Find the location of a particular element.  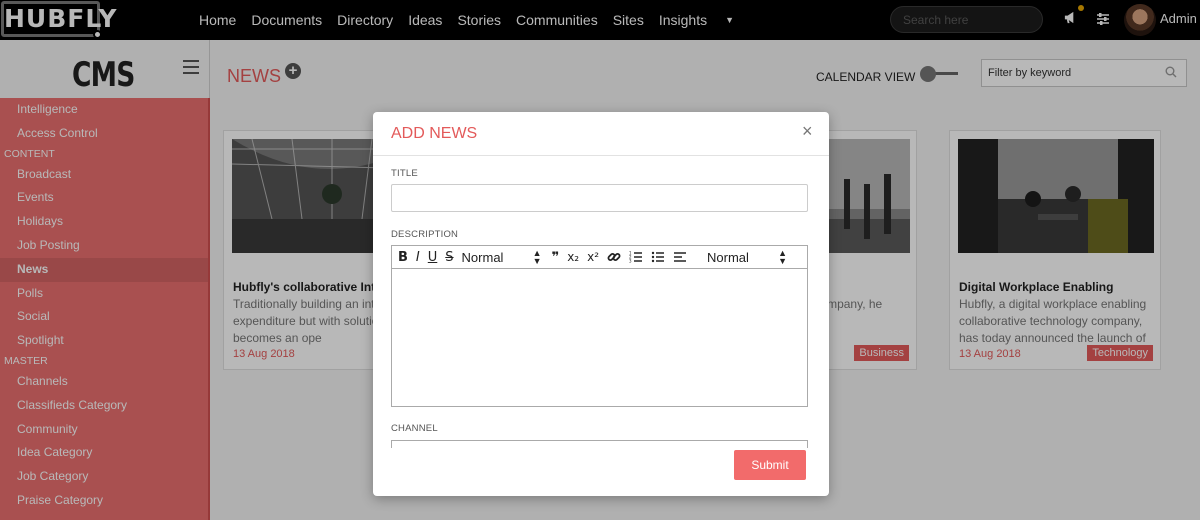

description-label: DESCRIPTION is located at coordinates (425, 234).